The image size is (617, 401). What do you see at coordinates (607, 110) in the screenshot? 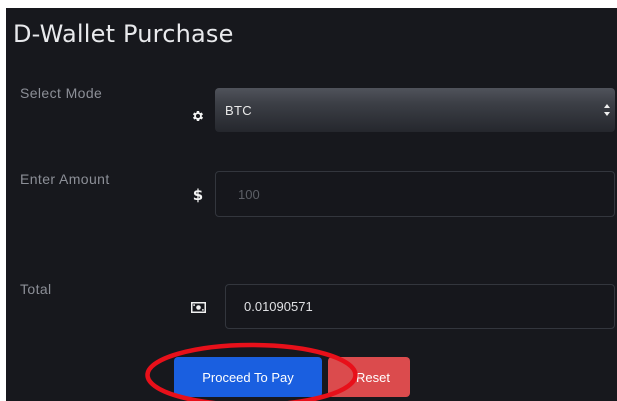
I see `select-caret-icon` at bounding box center [607, 110].